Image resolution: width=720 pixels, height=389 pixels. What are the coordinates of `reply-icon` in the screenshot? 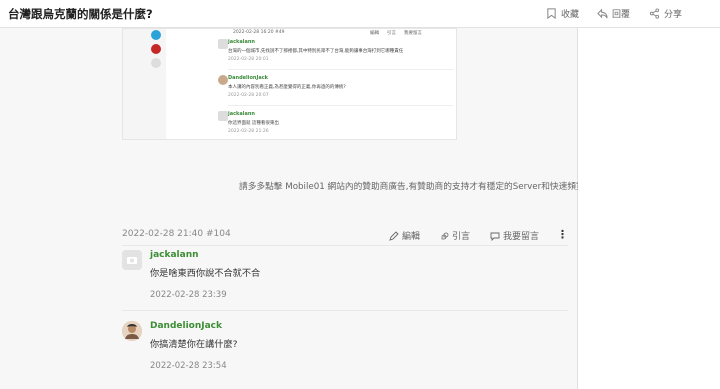 It's located at (602, 13).